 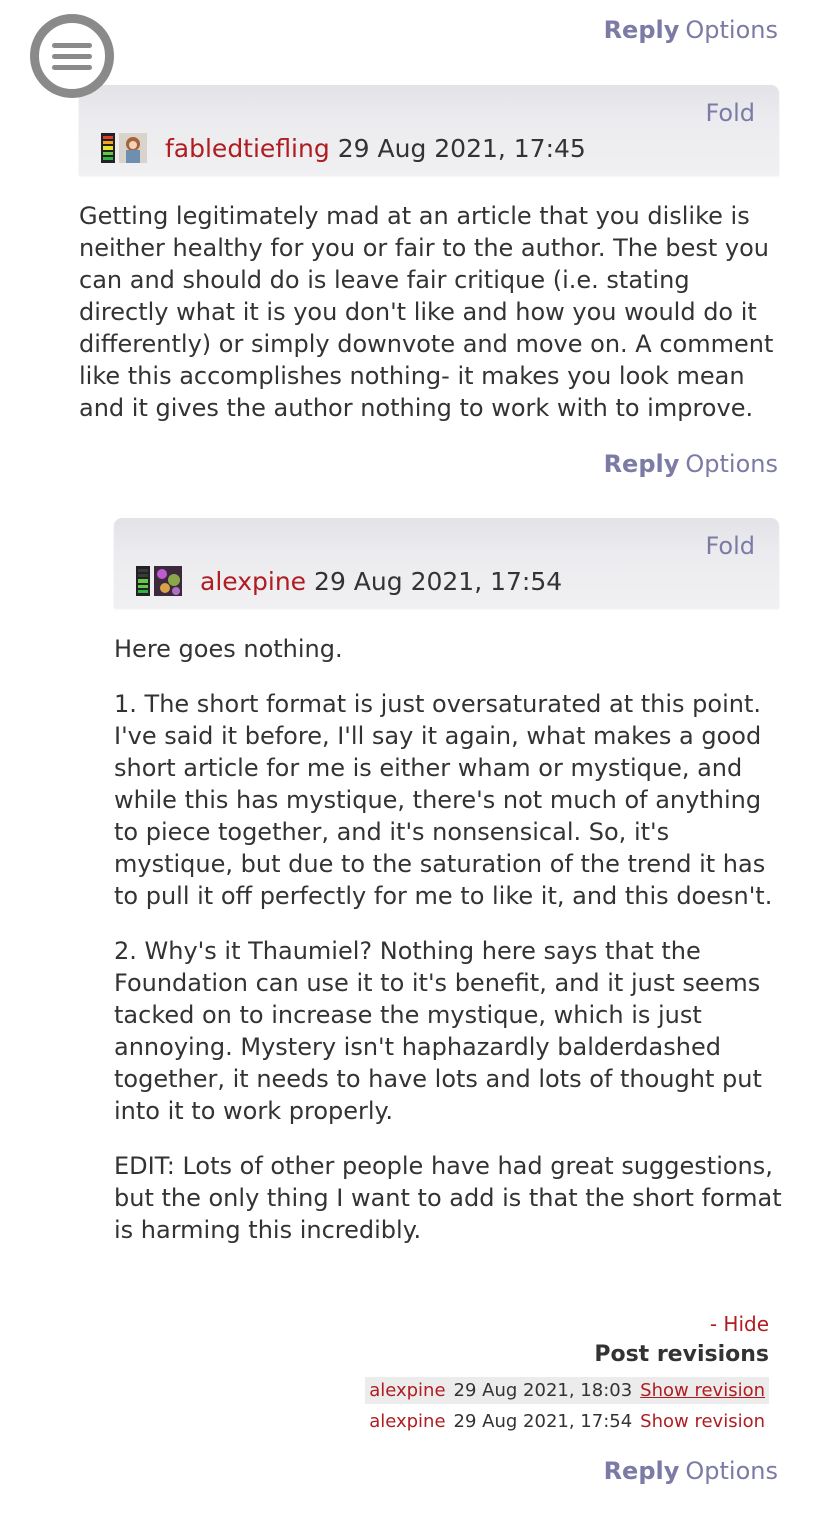 What do you see at coordinates (247, 148) in the screenshot?
I see `author-link: fabledtiefling` at bounding box center [247, 148].